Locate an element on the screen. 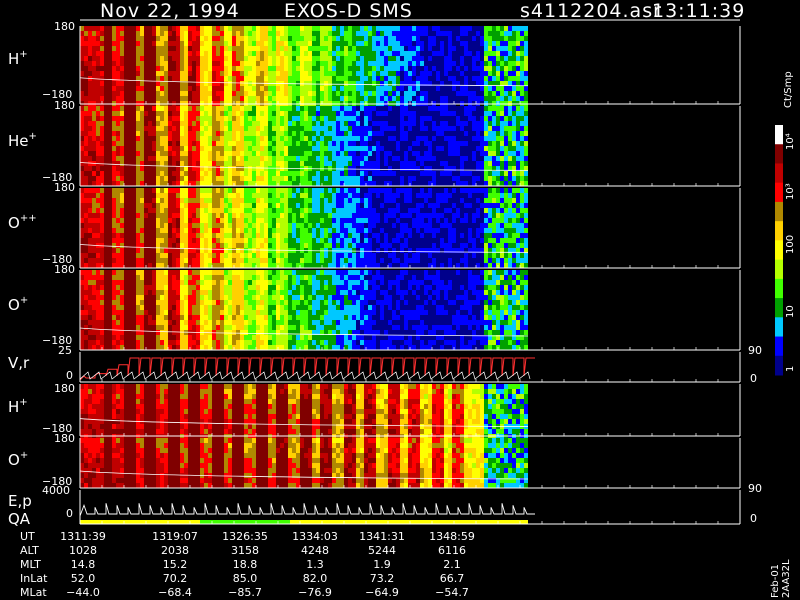  ytick-top-p3: 180 is located at coordinates (64, 187).